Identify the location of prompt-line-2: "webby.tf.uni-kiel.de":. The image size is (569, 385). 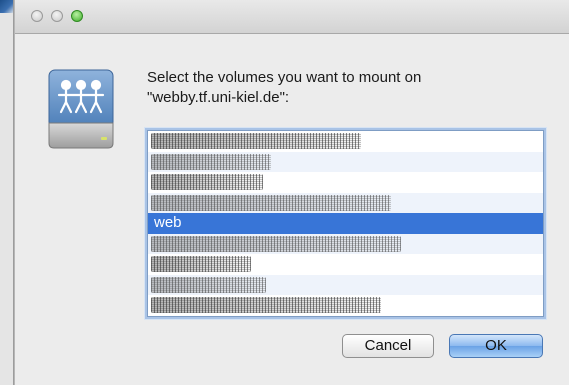
(218, 97).